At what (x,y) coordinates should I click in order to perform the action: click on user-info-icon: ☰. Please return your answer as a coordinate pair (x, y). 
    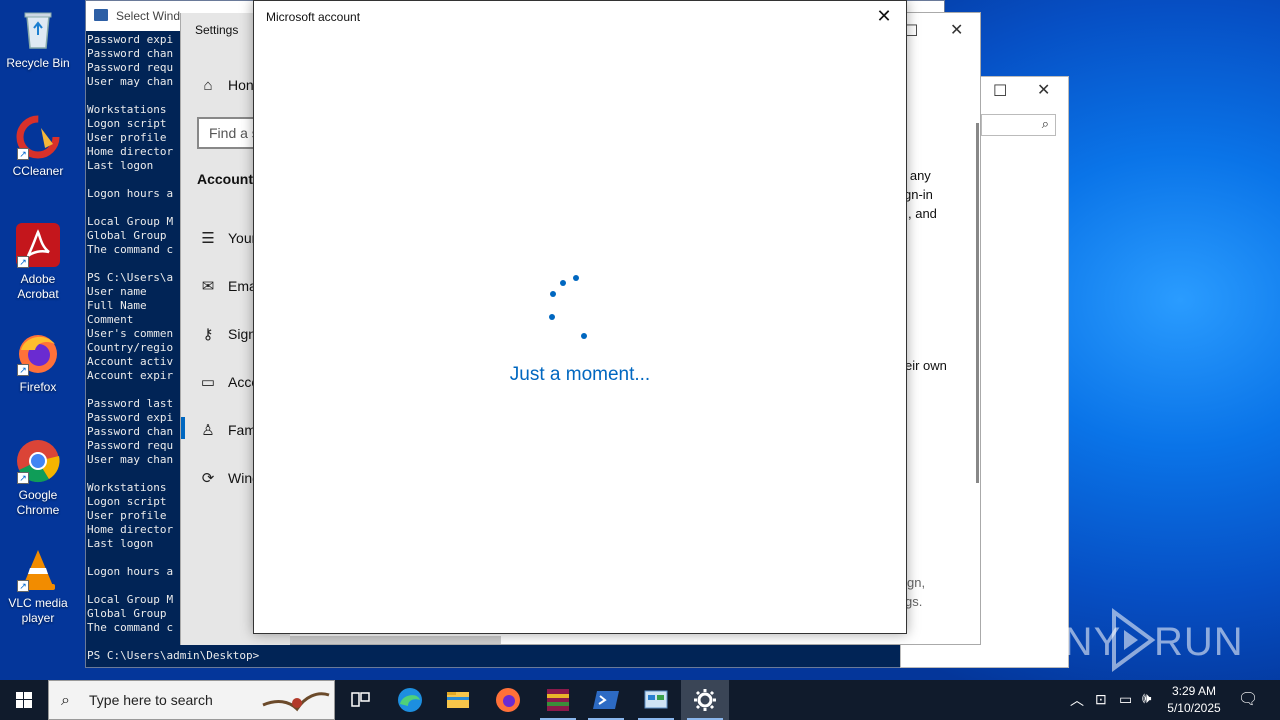
    Looking at the image, I should click on (208, 238).